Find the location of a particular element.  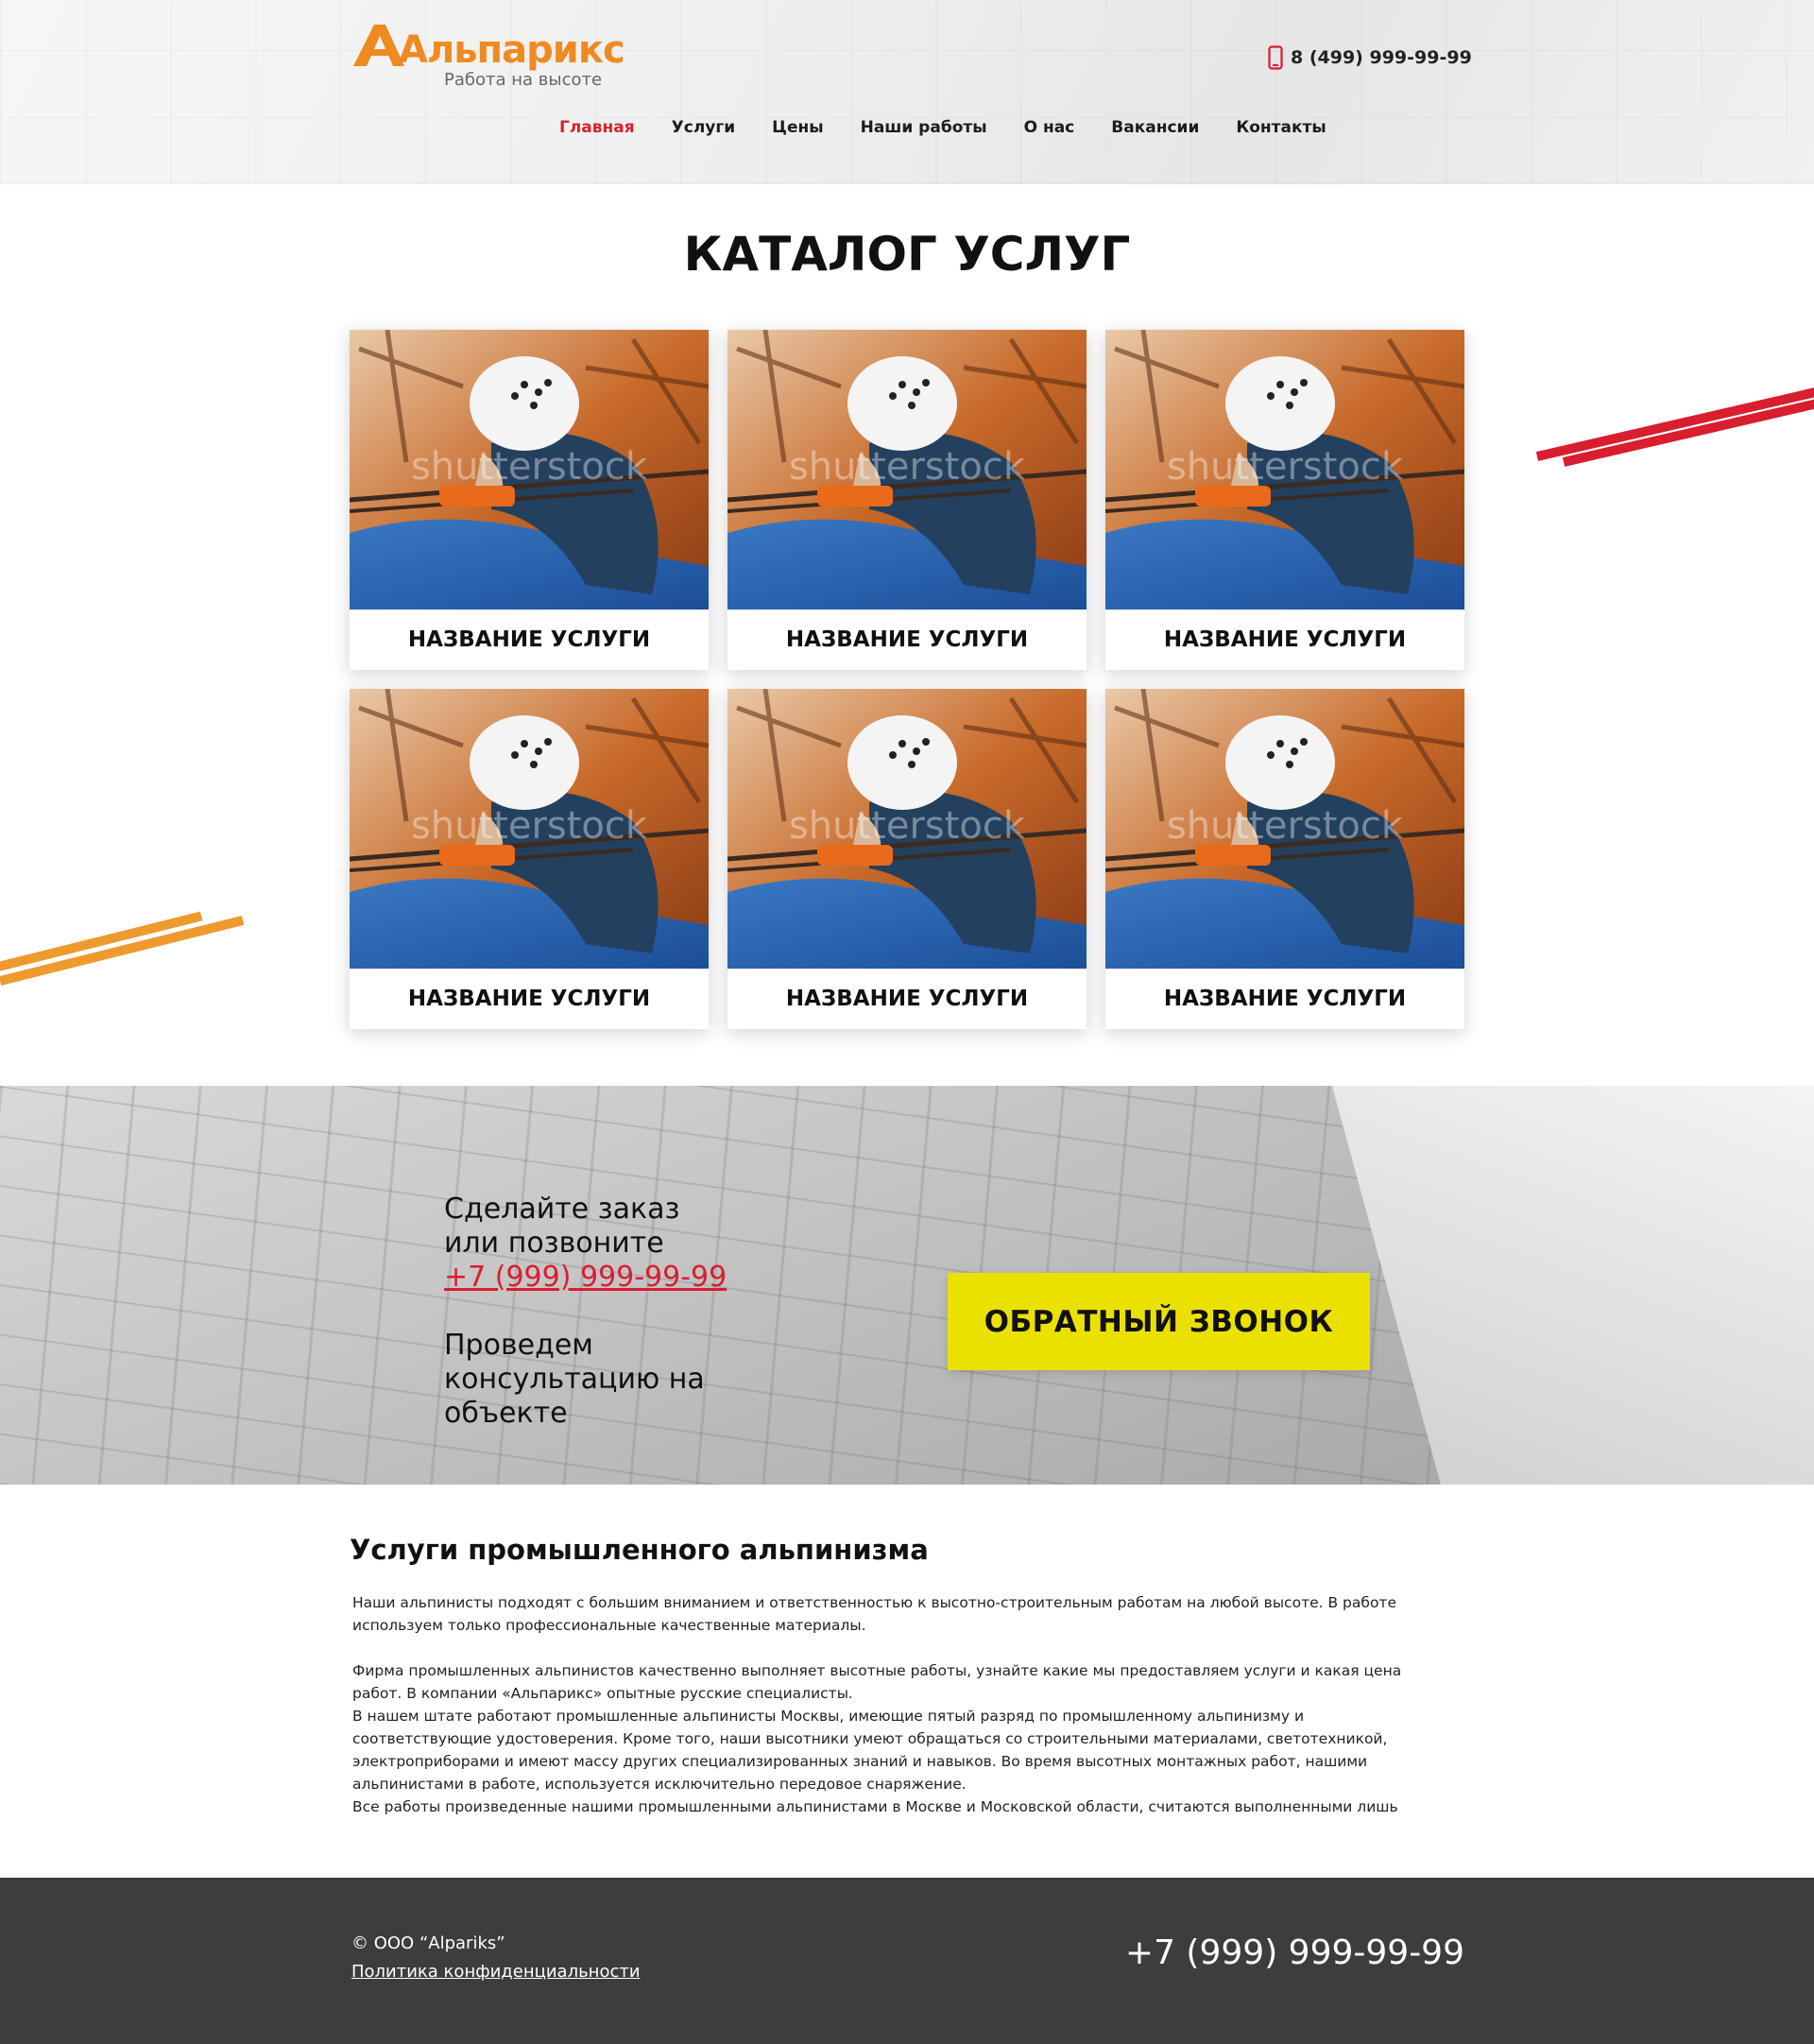

nav-item-services: Услуги is located at coordinates (704, 127).